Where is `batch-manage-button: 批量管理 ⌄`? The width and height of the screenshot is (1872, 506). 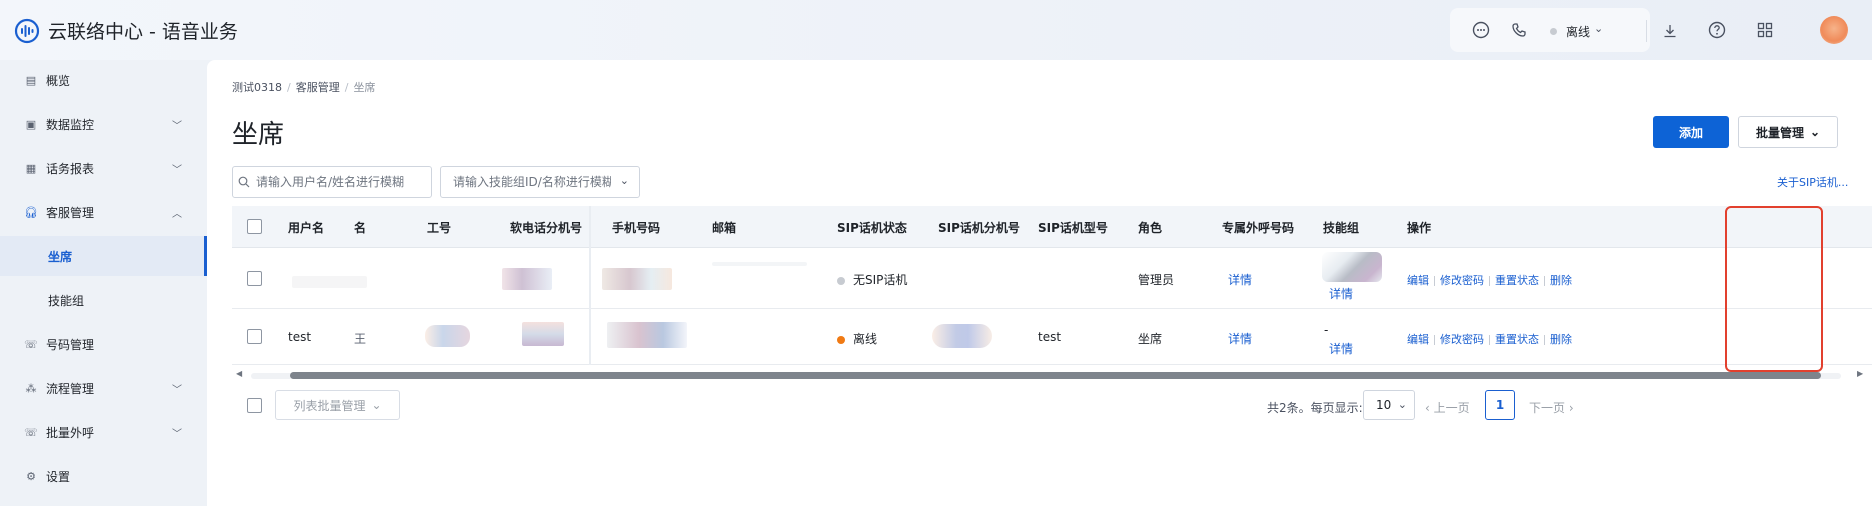
batch-manage-button: 批量管理 ⌄ is located at coordinates (1788, 132).